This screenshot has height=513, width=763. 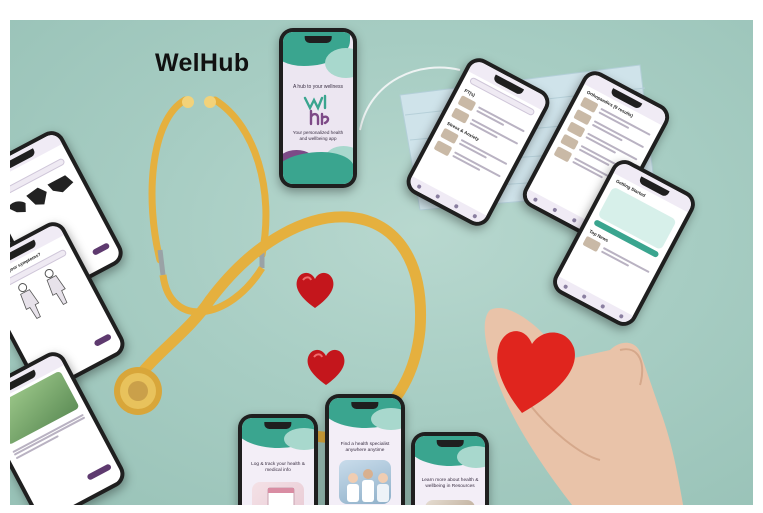 I want to click on welhub-logo-icon, so click(x=316, y=110).